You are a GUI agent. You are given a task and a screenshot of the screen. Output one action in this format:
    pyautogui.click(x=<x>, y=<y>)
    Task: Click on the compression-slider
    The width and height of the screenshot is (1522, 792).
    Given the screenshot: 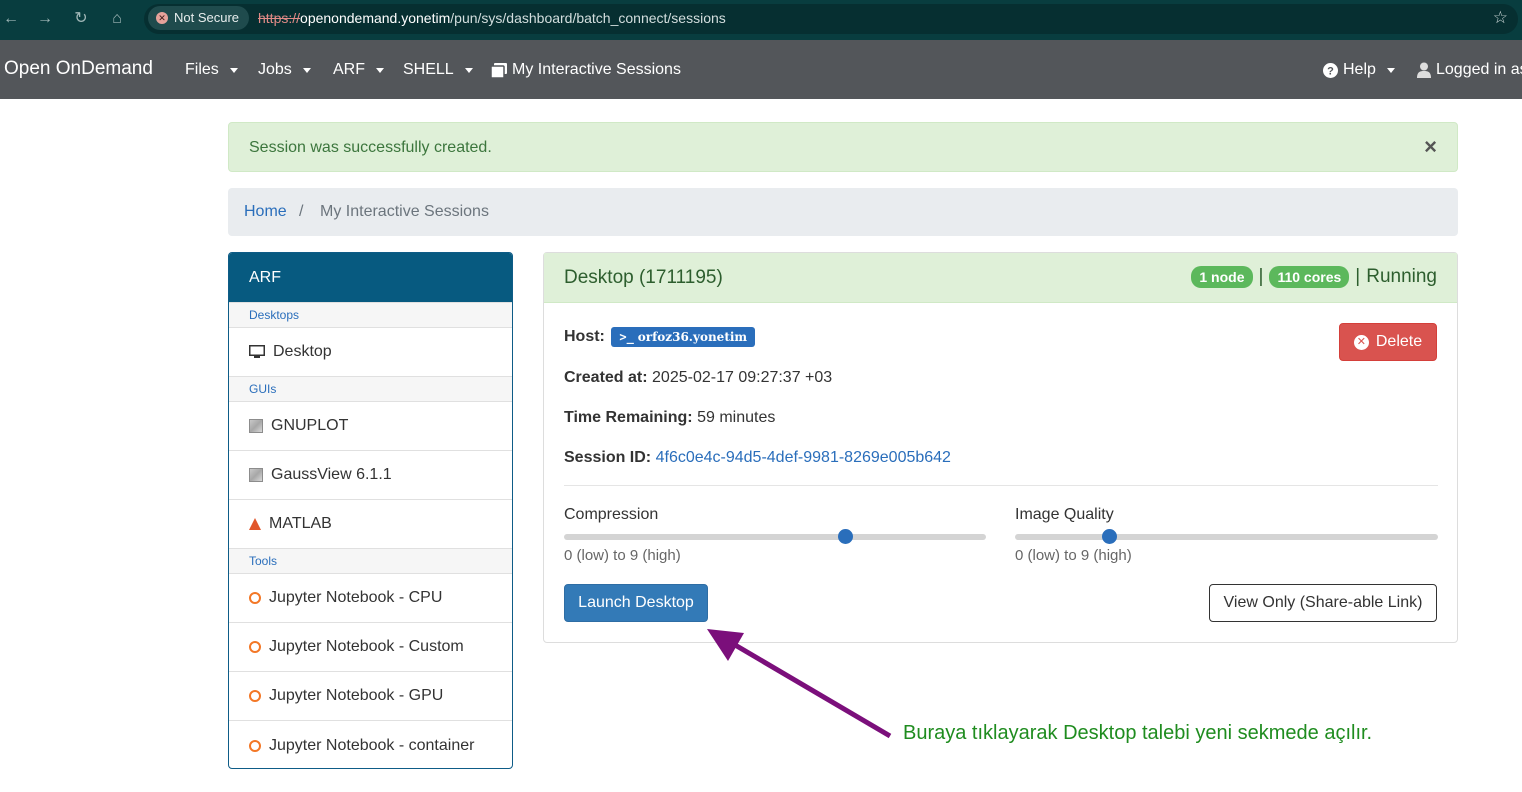 What is the action you would take?
    pyautogui.click(x=775, y=536)
    